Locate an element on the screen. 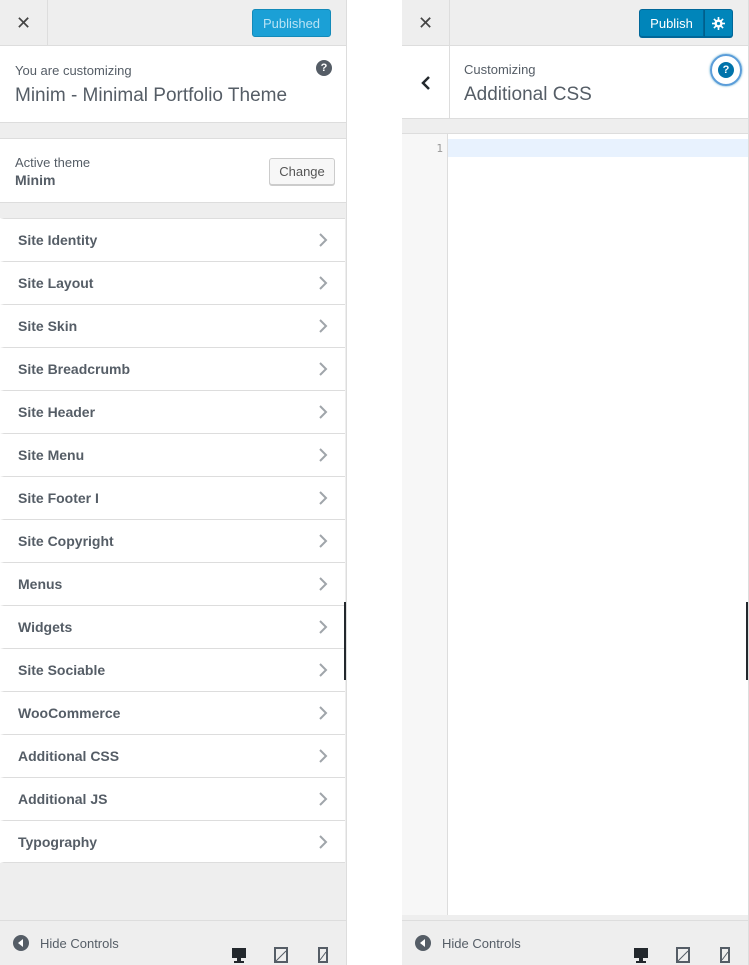 The image size is (749, 965). customizer-header: ✕ Publish is located at coordinates (575, 23).